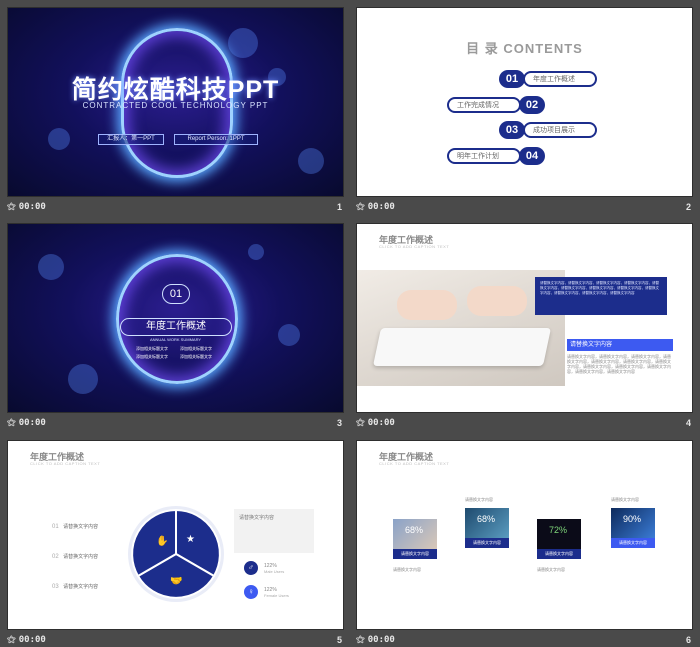  Describe the element at coordinates (216, 139) in the screenshot. I see `report-person-tag: Report Person: 1PPT` at that location.